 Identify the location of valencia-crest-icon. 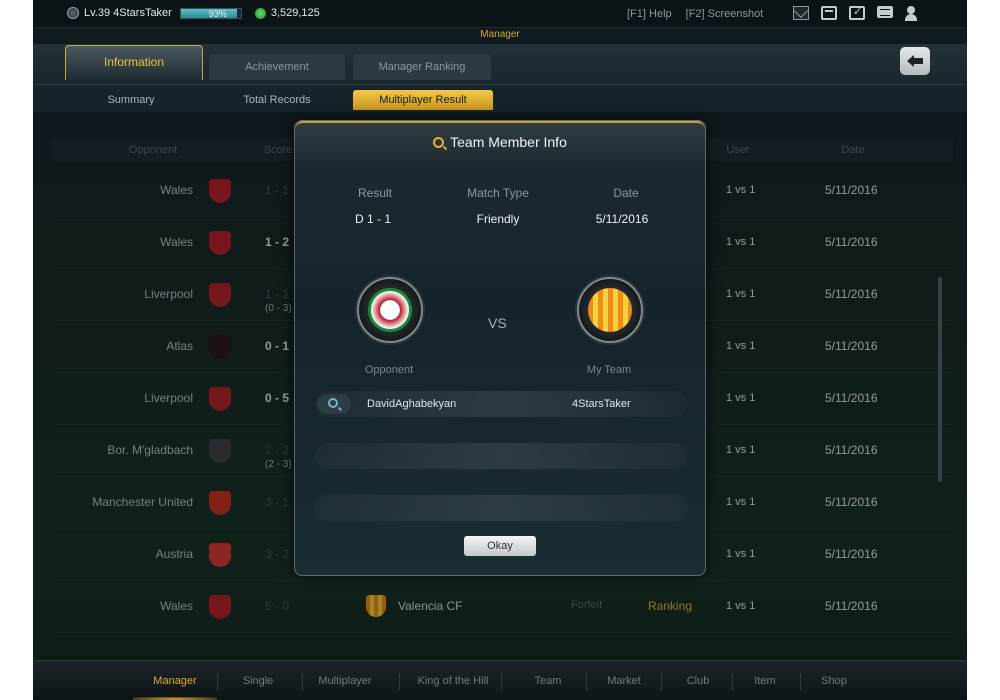
(610, 310).